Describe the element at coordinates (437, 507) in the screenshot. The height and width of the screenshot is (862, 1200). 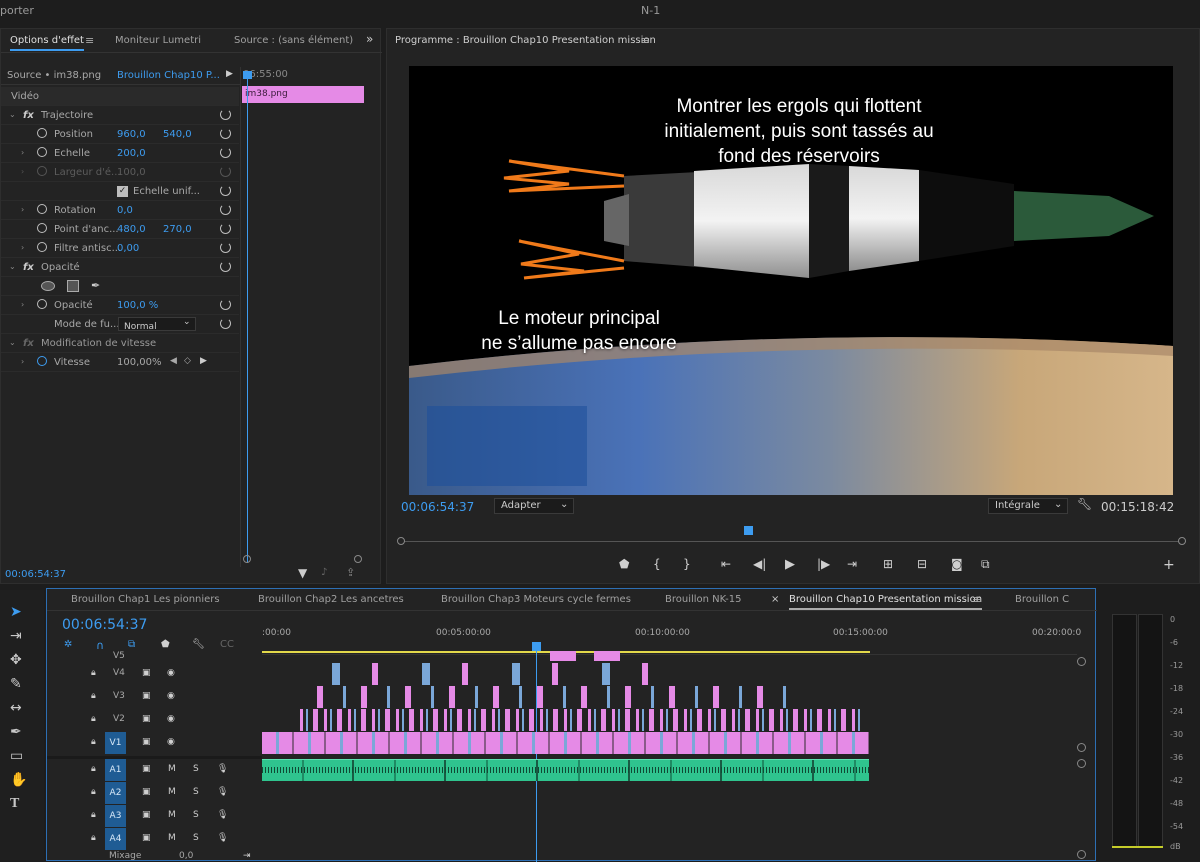
I see `program-timecode: 00:06:54:37` at that location.